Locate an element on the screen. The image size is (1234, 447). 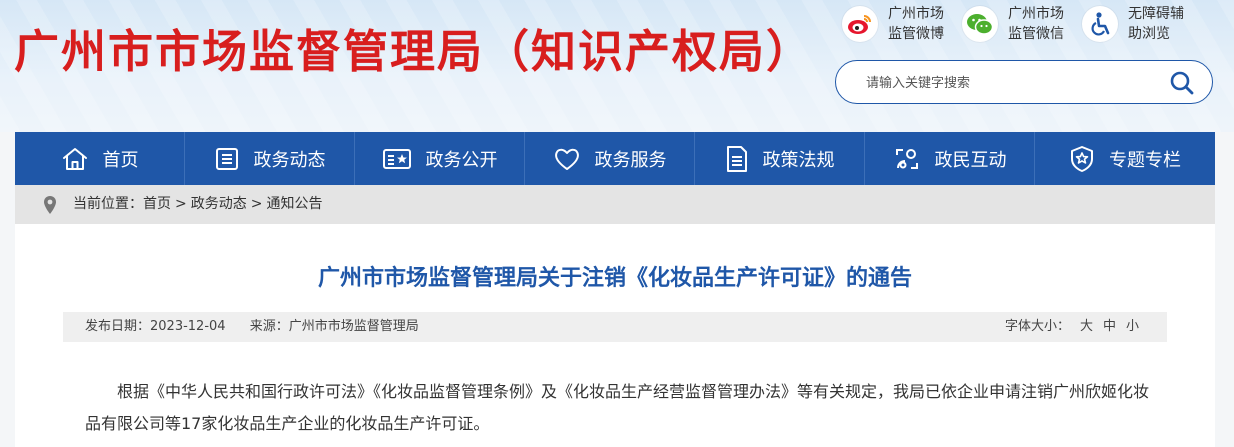
weibo-link: 广州市场监管微博 is located at coordinates (897, 24).